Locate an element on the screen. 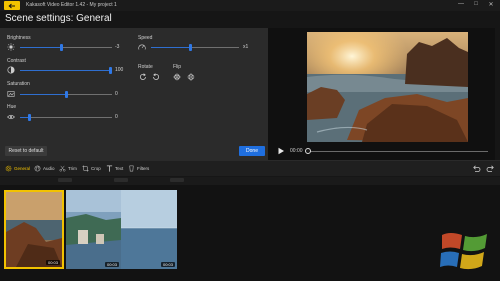 The width and height of the screenshot is (500, 281). flip-vertical-button is located at coordinates (190, 76).